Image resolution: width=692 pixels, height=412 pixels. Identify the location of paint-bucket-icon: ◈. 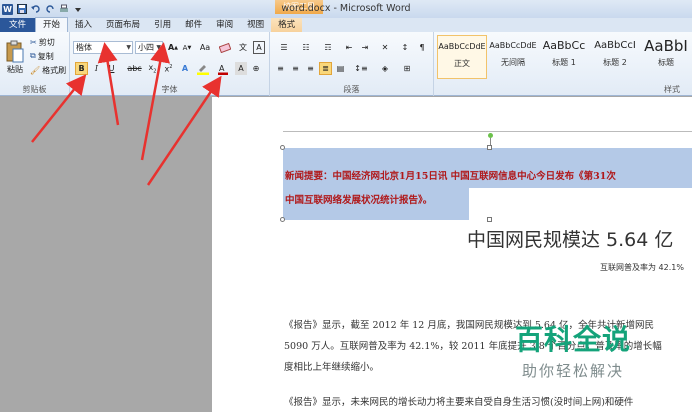
(385, 68).